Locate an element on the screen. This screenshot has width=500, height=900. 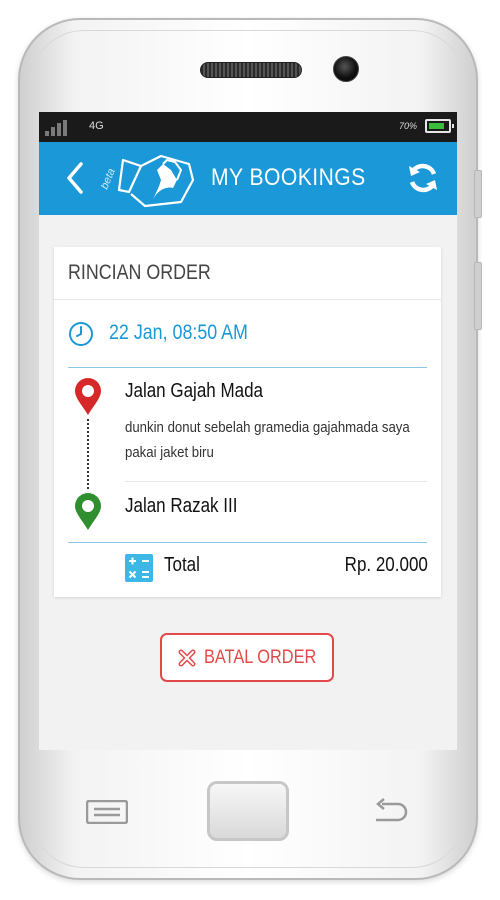
battery-icon is located at coordinates (439, 126).